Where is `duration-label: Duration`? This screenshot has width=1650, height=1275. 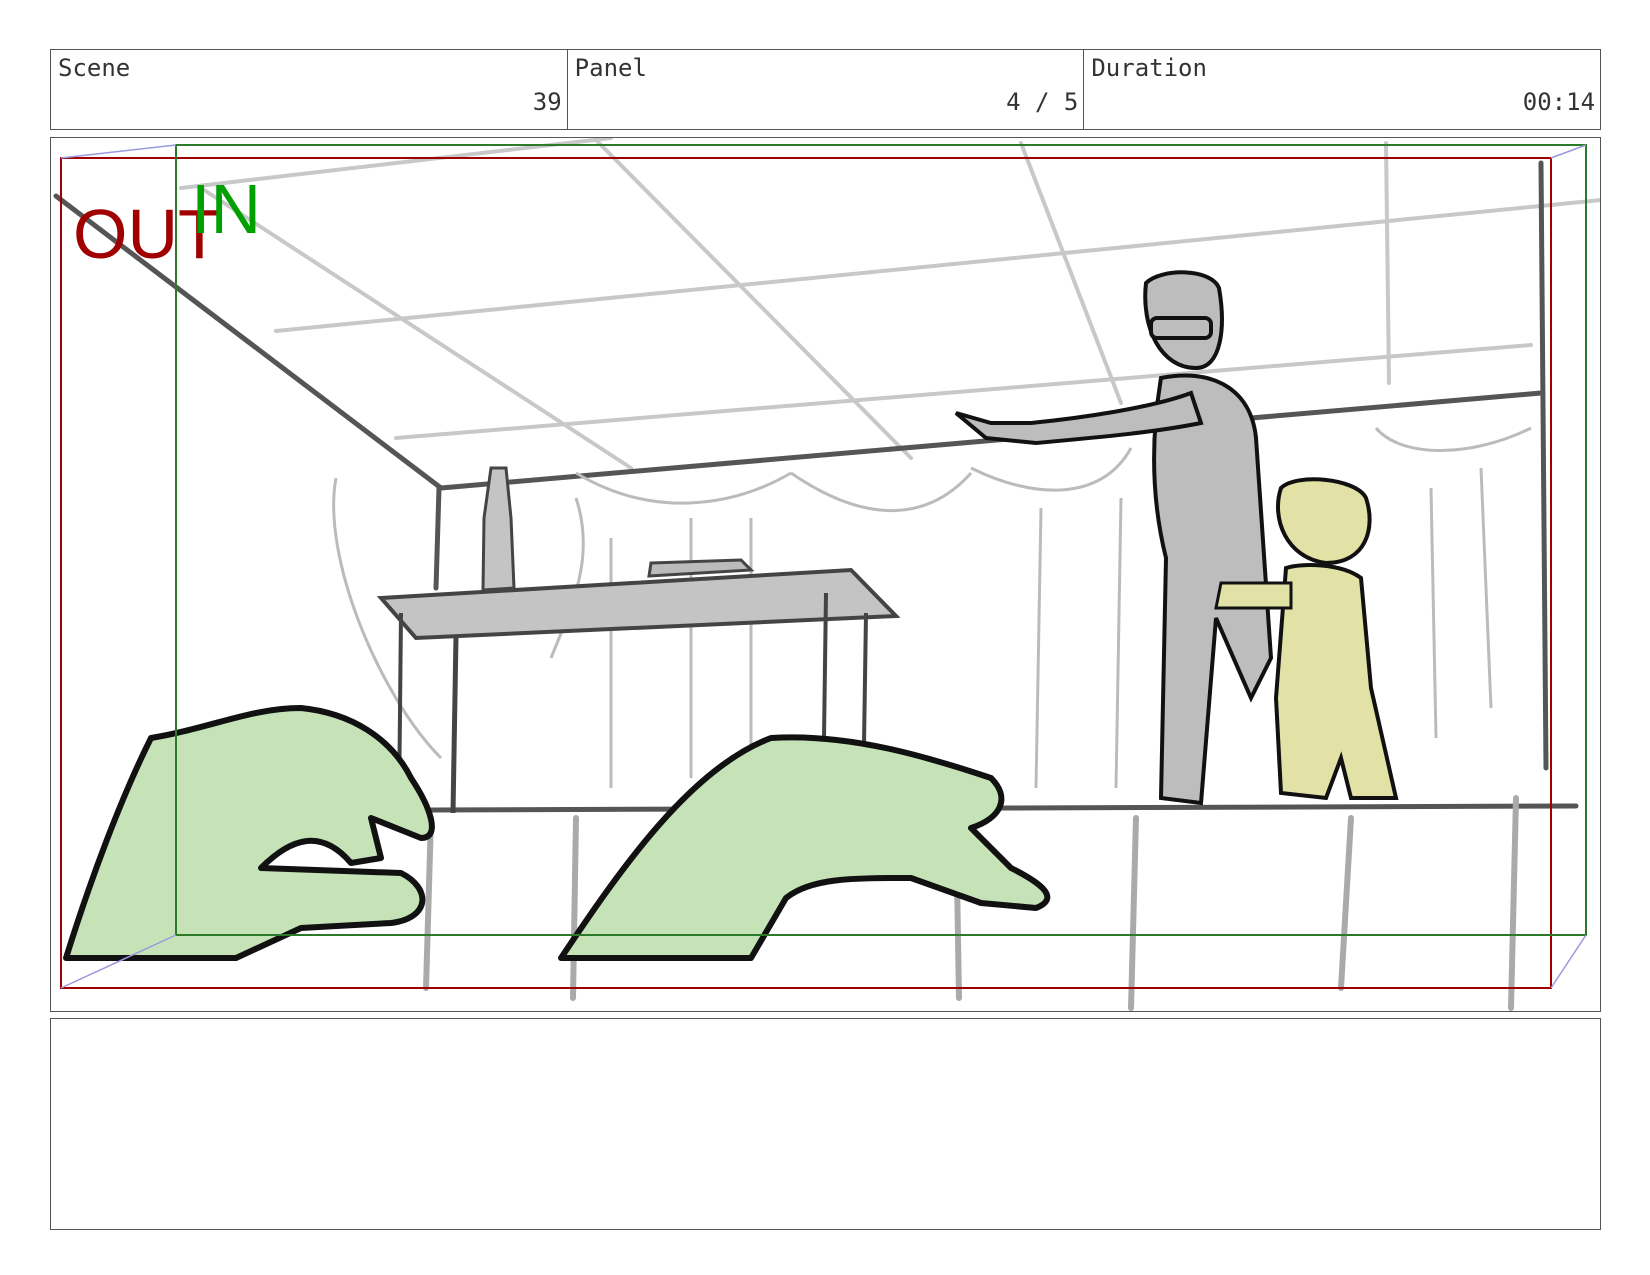
duration-label: Duration is located at coordinates (1149, 68).